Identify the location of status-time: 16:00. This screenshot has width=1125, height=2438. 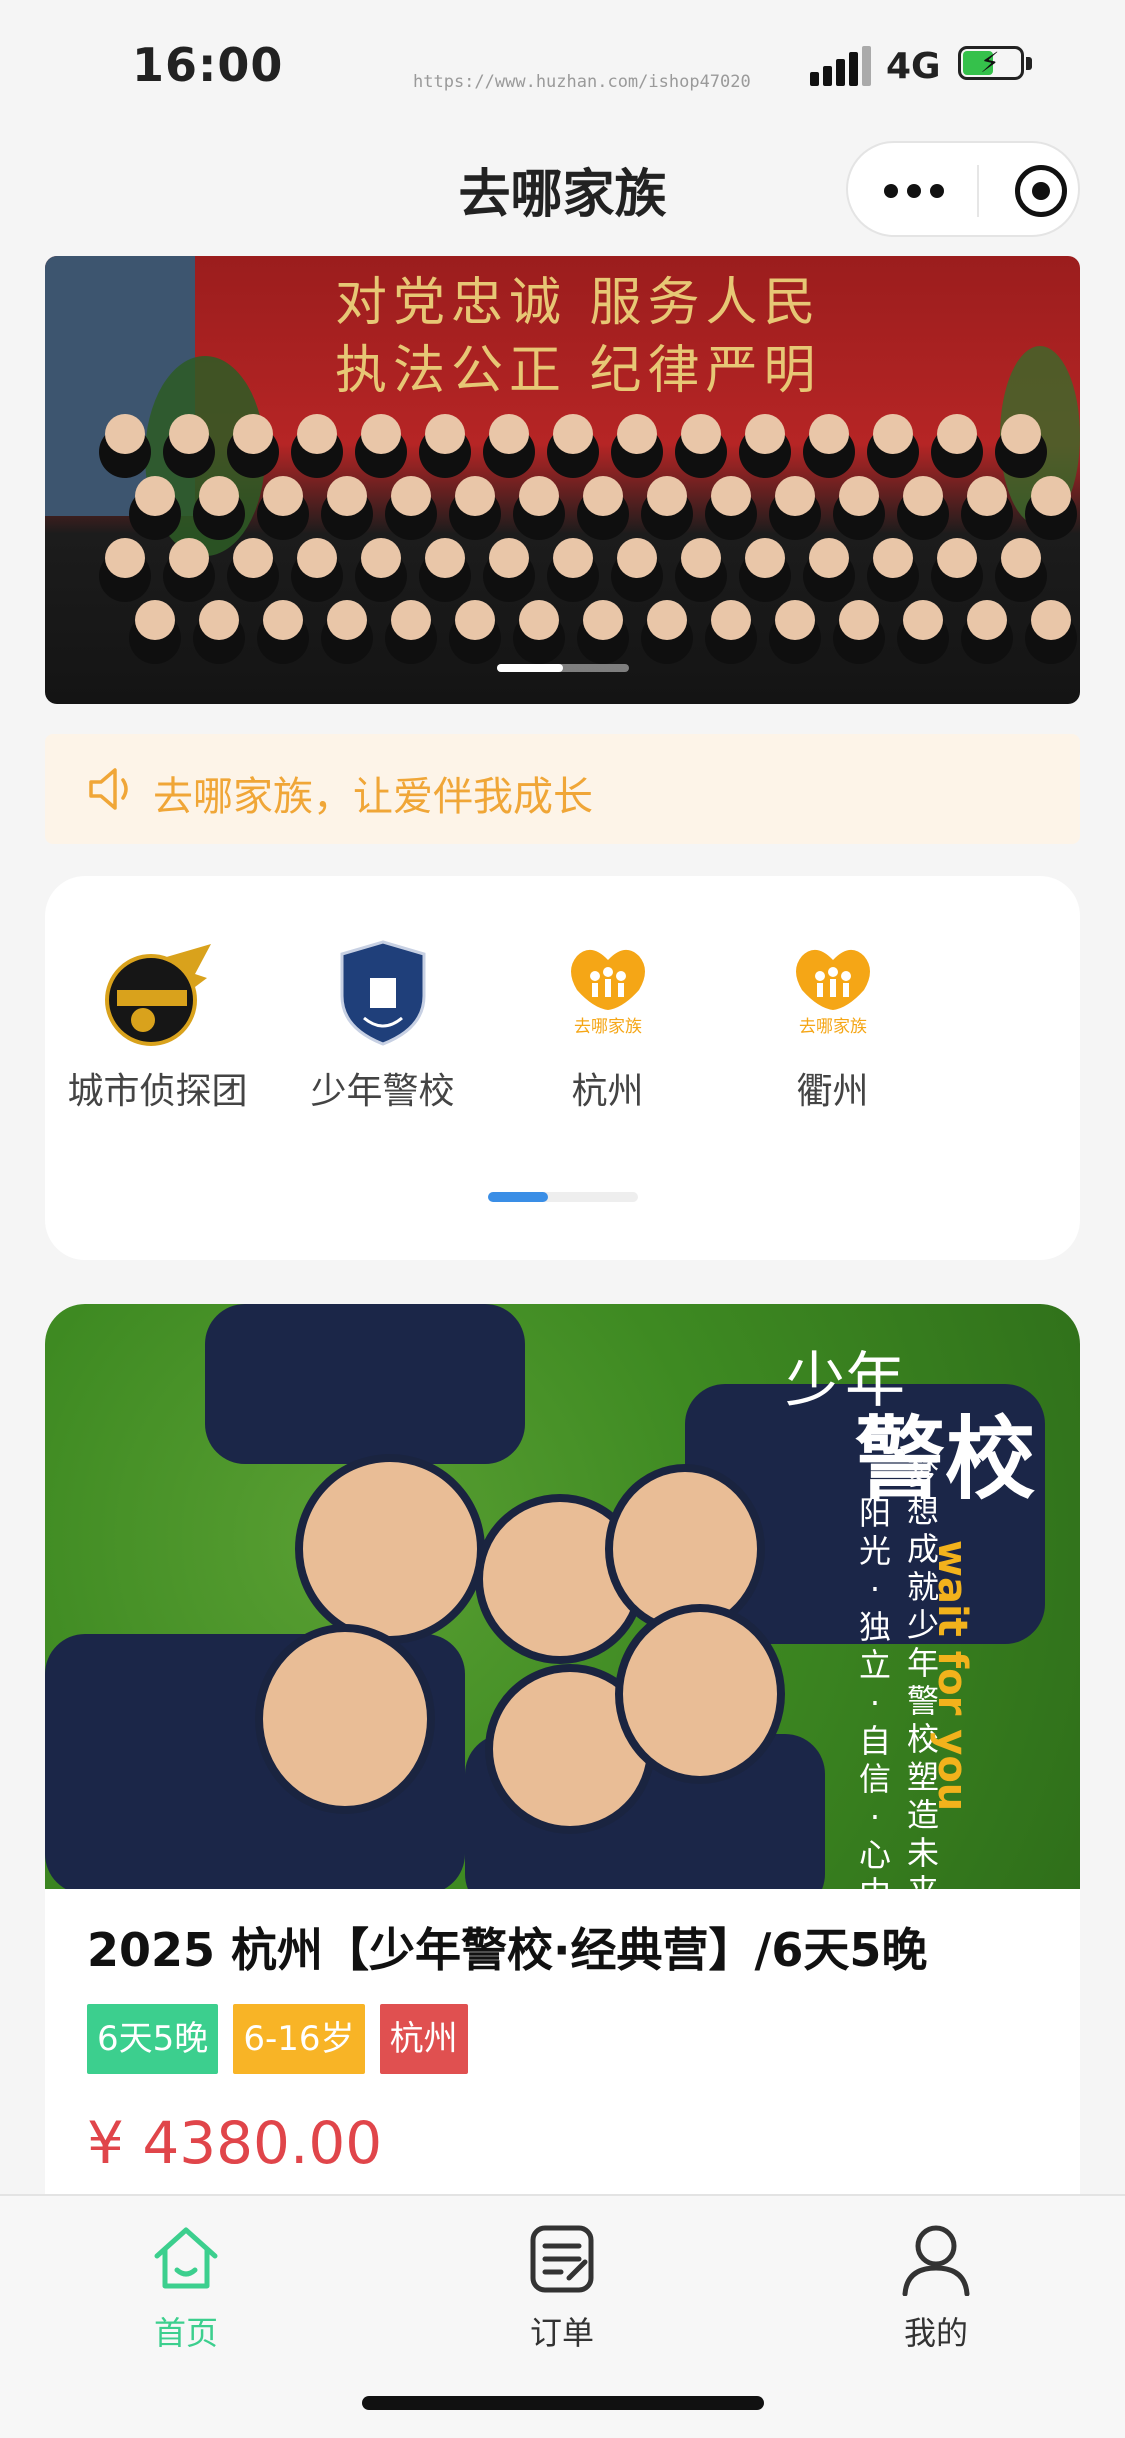
(208, 65).